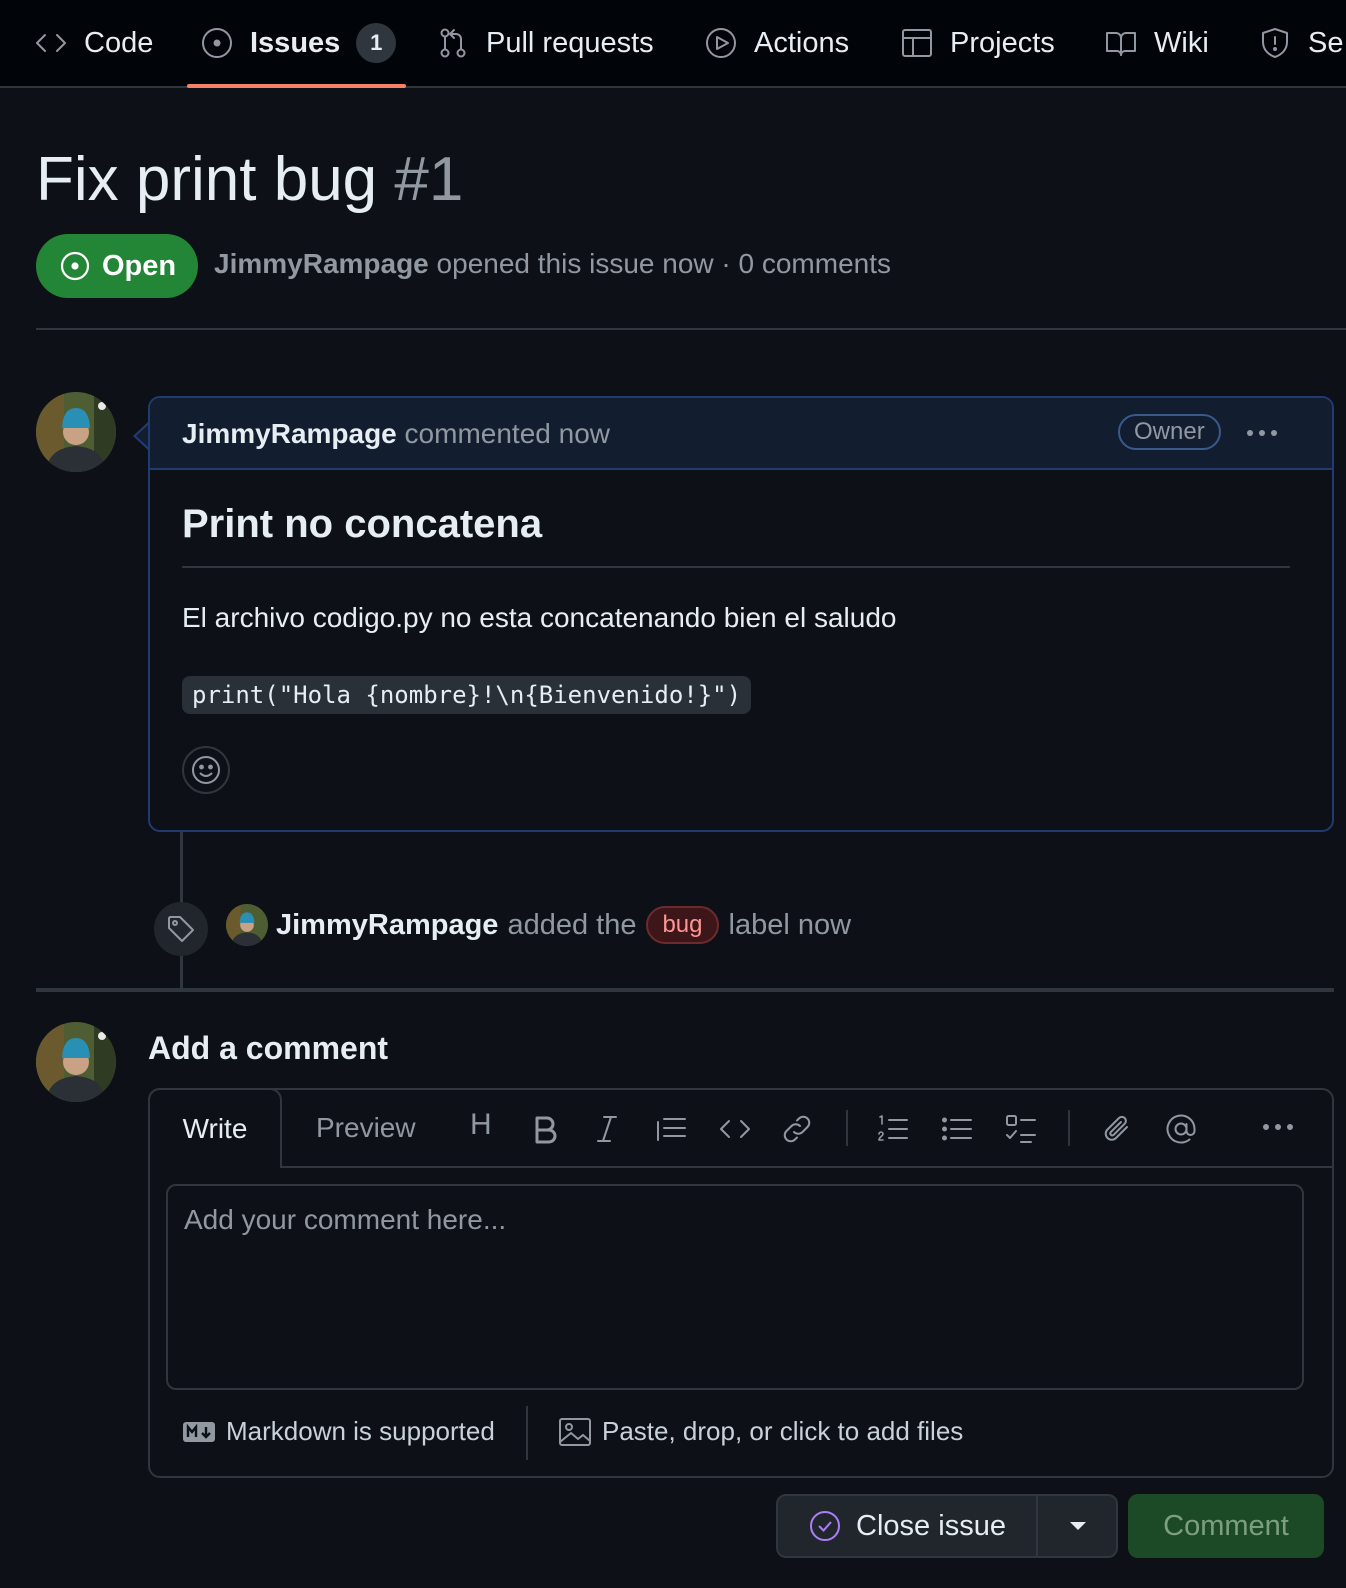  I want to click on tab-label: Issues, so click(295, 42).